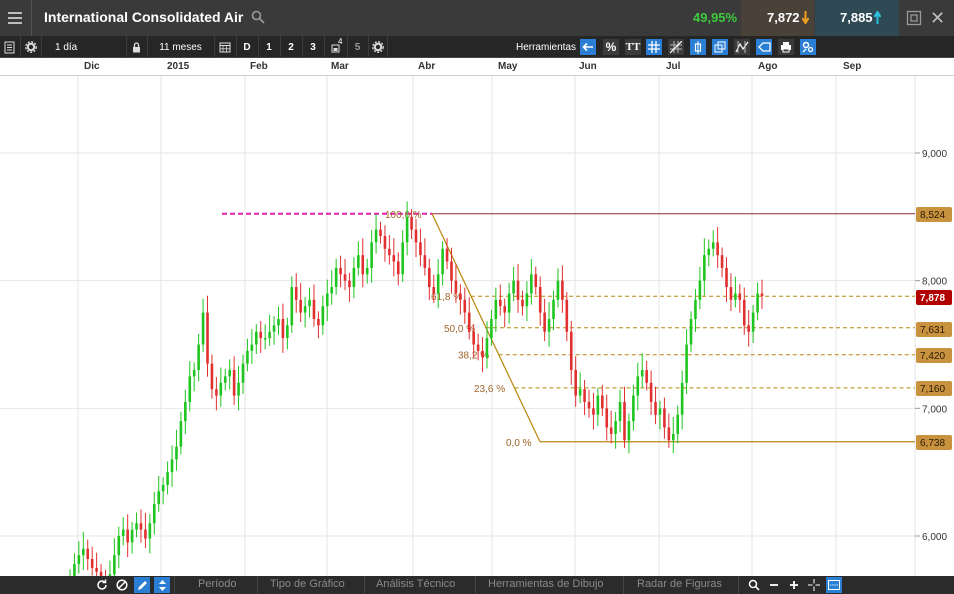 This screenshot has height=594, width=954. I want to click on indicator-icon, so click(742, 47).